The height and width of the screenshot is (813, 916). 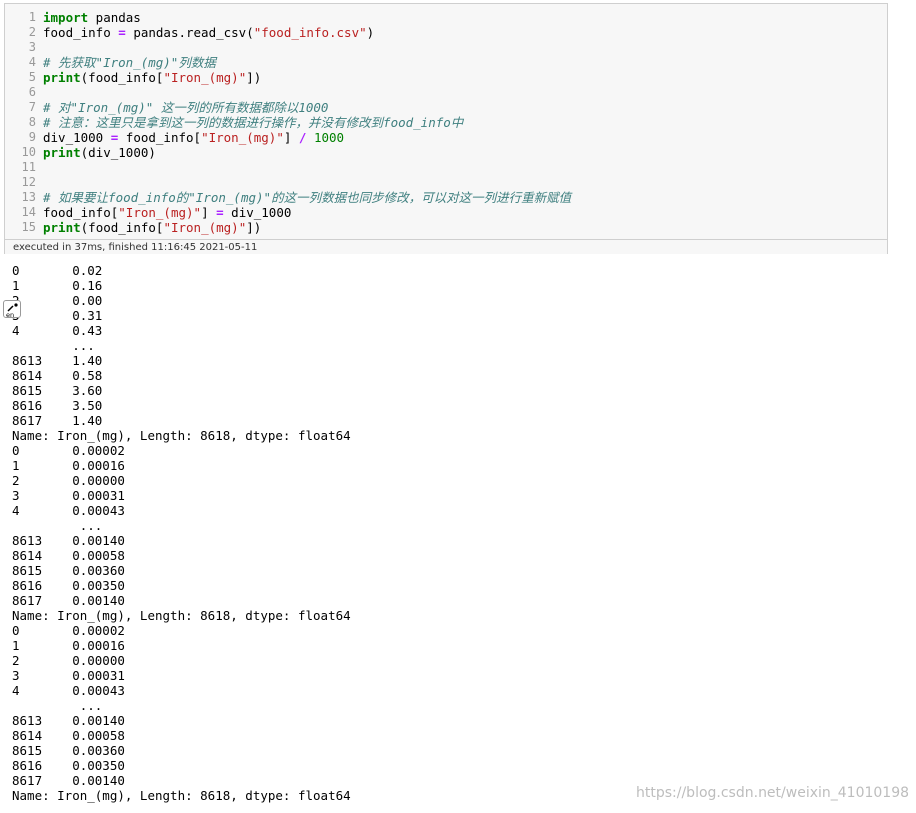 I want to click on code-line: 4 # 先获取"Iron_(mg)"列数据, so click(x=446, y=62).